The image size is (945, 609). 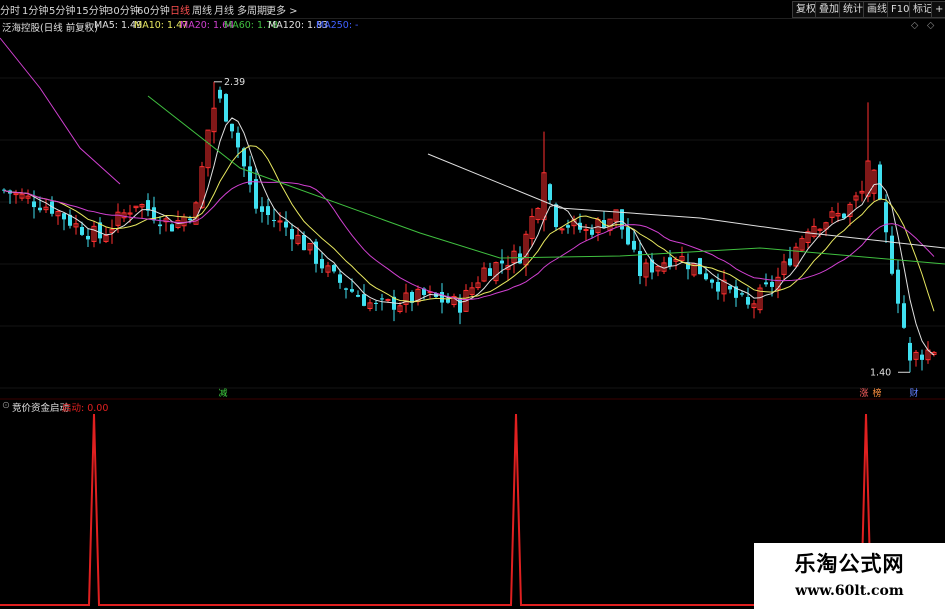 What do you see at coordinates (62, 9) in the screenshot?
I see `period-tab-2: 5分钟` at bounding box center [62, 9].